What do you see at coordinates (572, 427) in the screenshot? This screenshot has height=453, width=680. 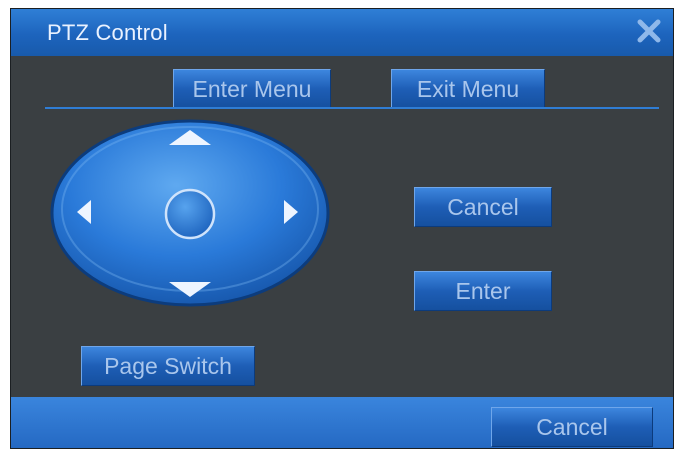 I see `footer-cancel-button: Cancel` at bounding box center [572, 427].